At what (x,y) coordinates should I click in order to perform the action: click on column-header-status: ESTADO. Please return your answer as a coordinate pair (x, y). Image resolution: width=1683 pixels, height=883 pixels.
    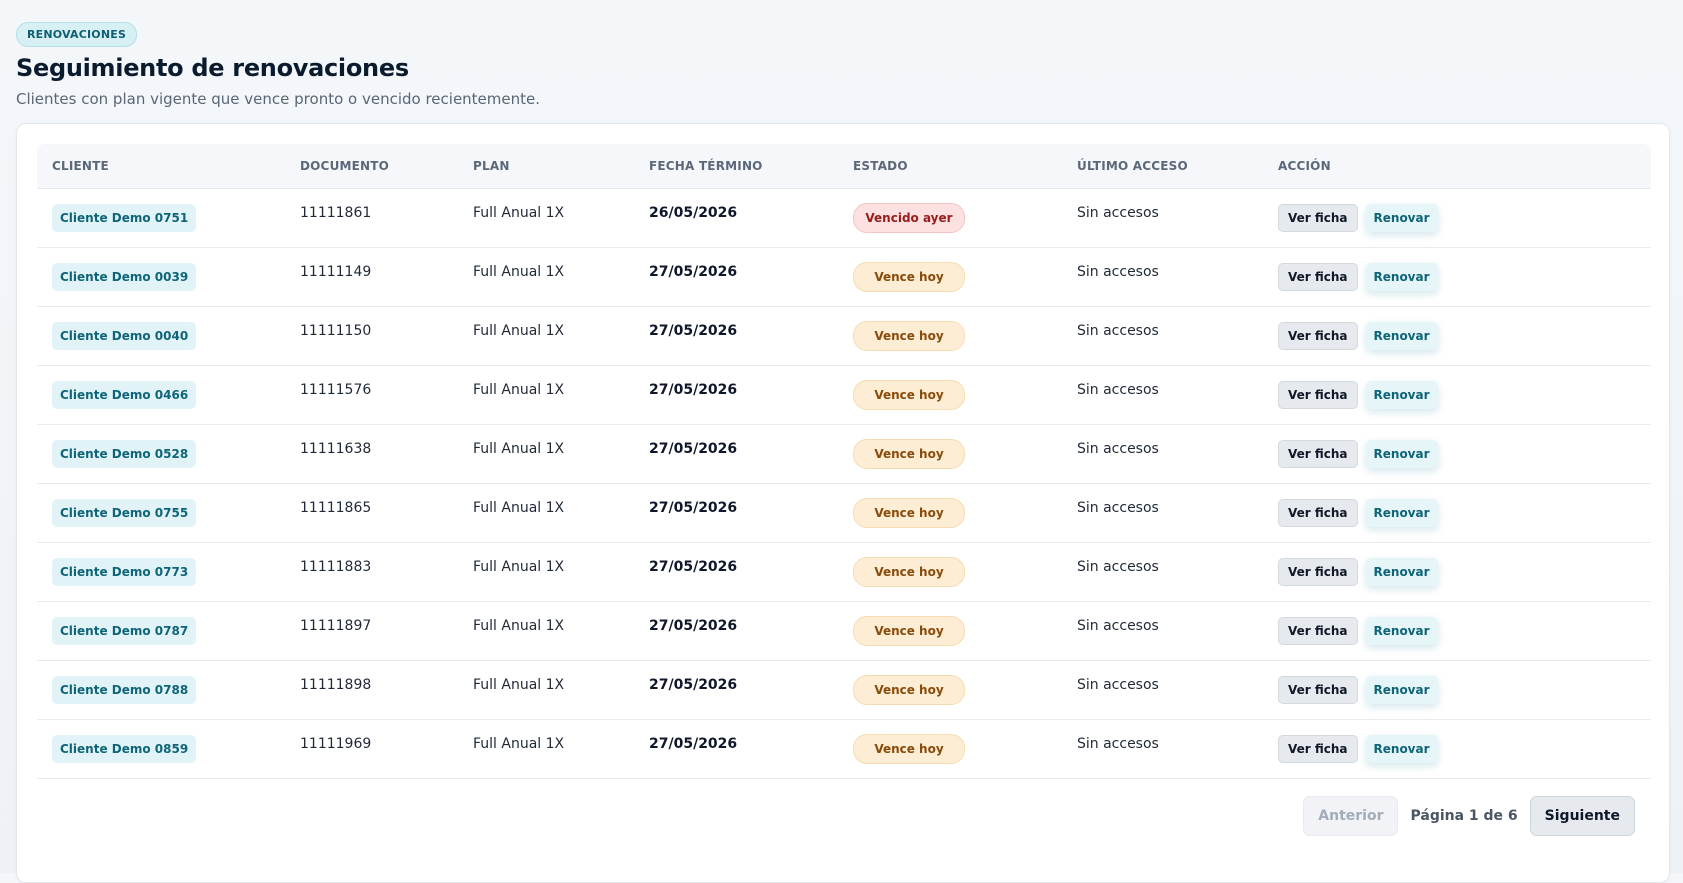
    Looking at the image, I should click on (950, 166).